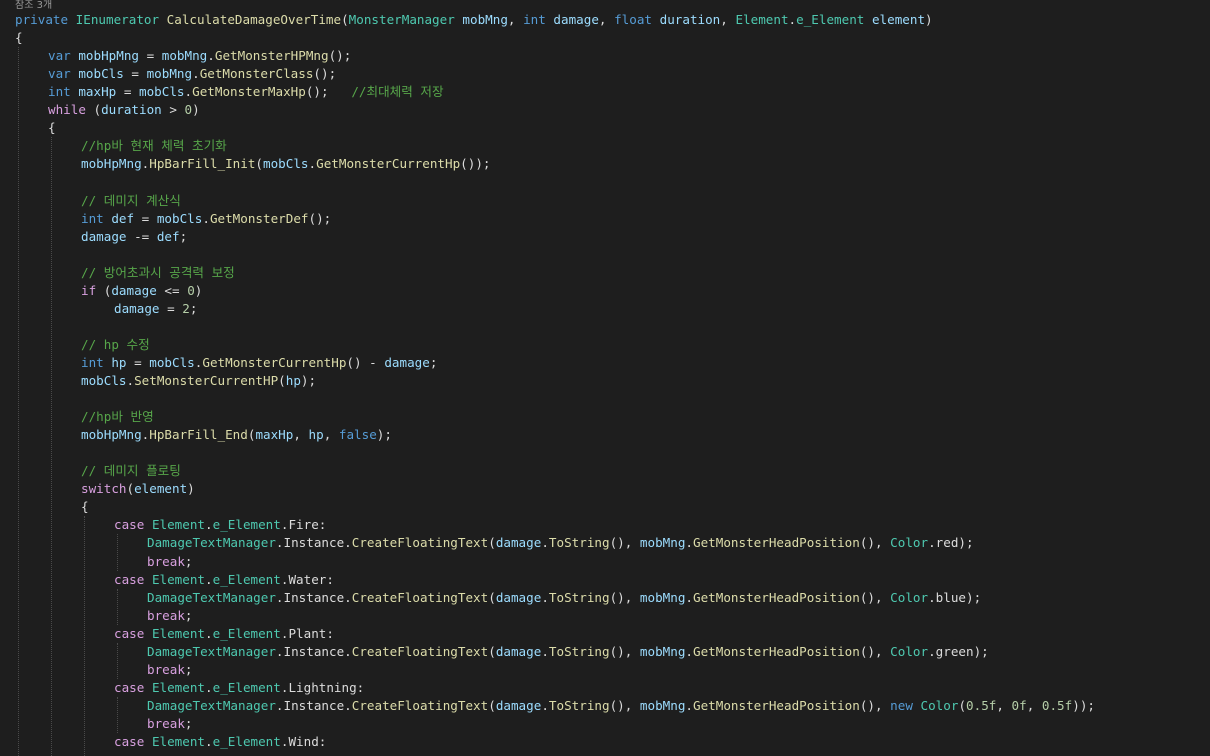  I want to click on code-token: e_Element, so click(246, 525).